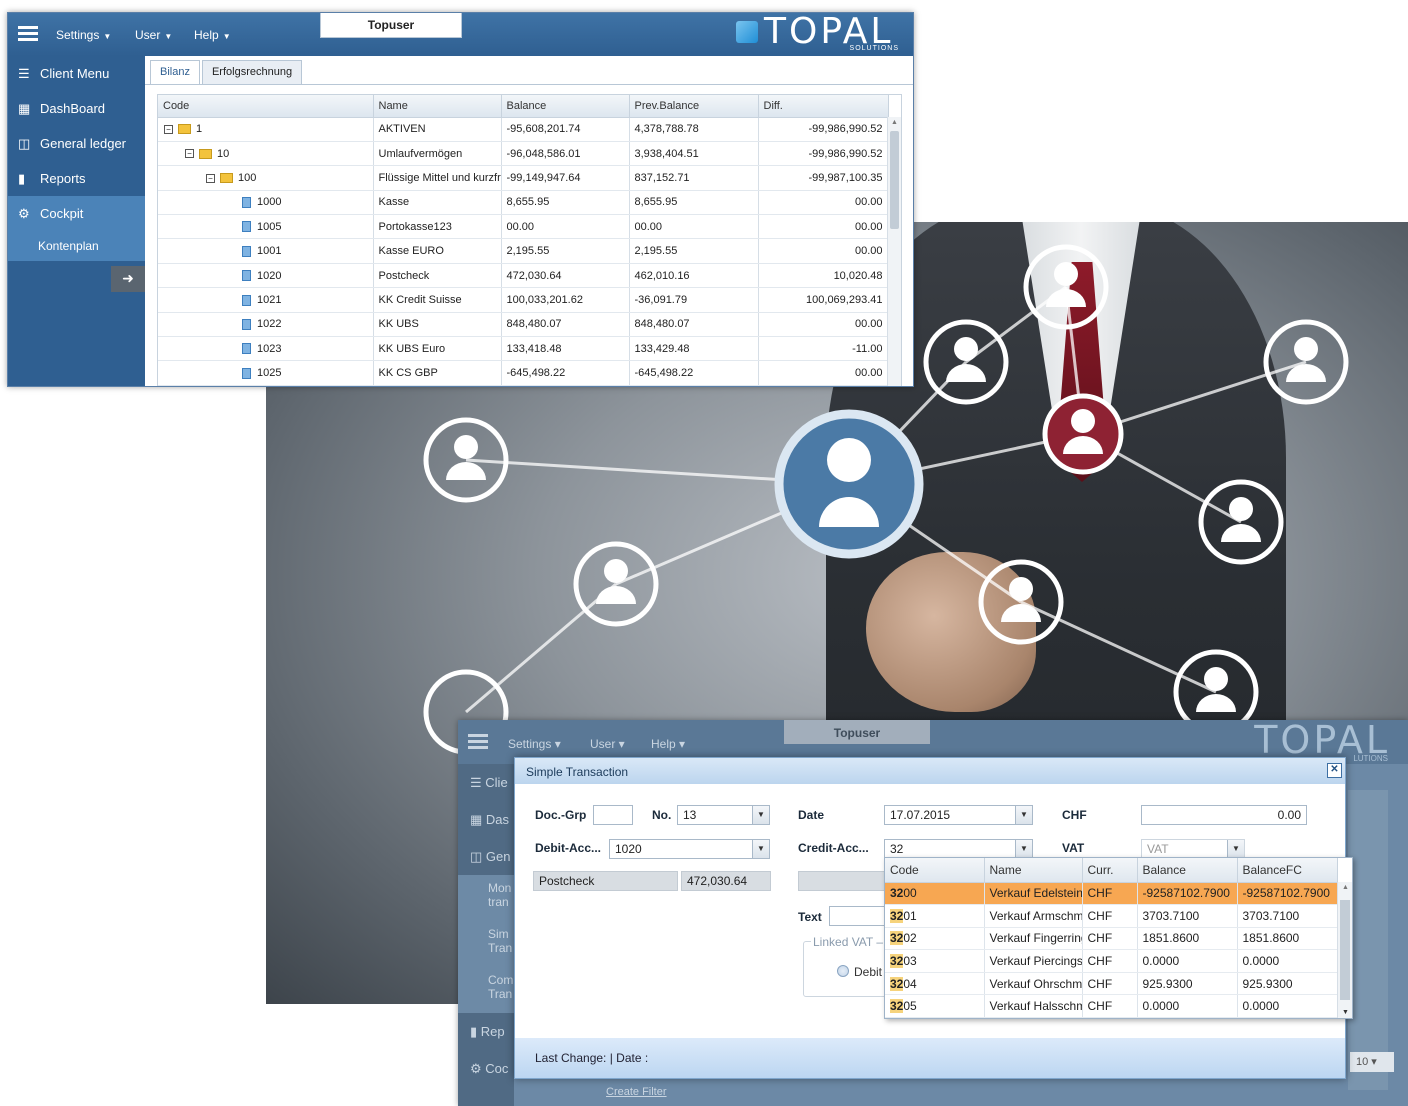 The width and height of the screenshot is (1408, 1106). Describe the element at coordinates (76, 143) in the screenshot. I see `sidebar-item-general-ledger: ◫ General ledger` at that location.